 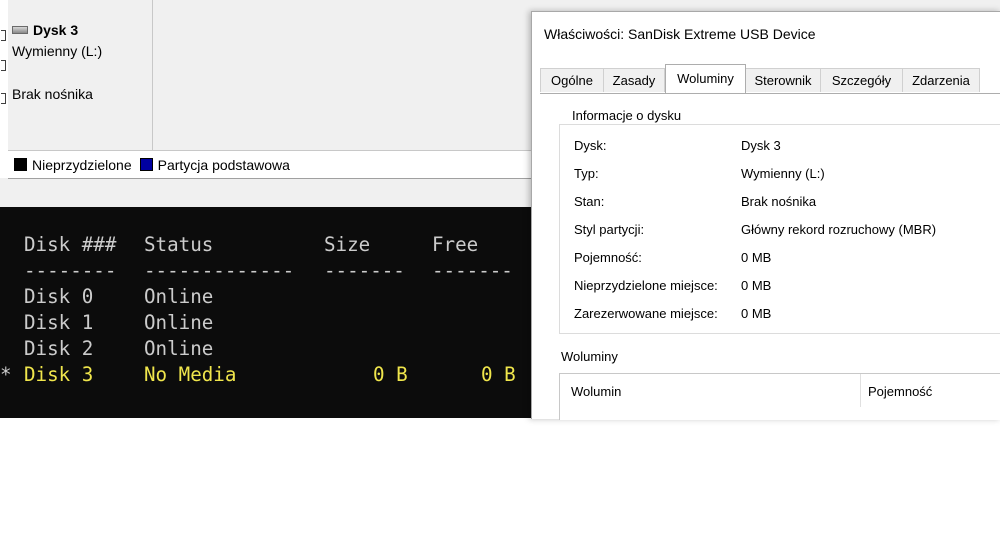 I want to click on legend-primary-partition: Partycja podstawowa, so click(x=214, y=164).